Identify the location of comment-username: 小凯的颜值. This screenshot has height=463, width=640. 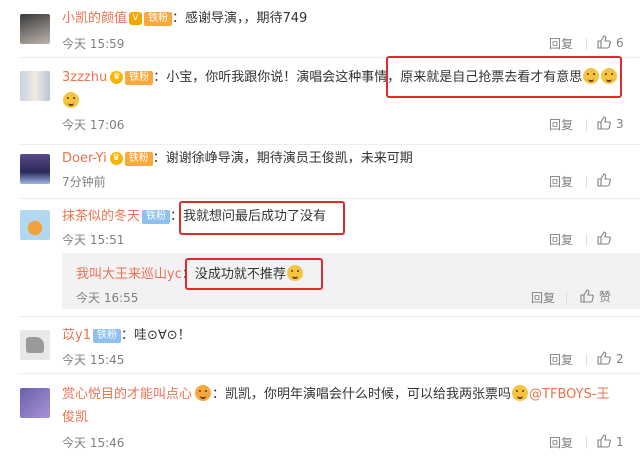
(94, 18).